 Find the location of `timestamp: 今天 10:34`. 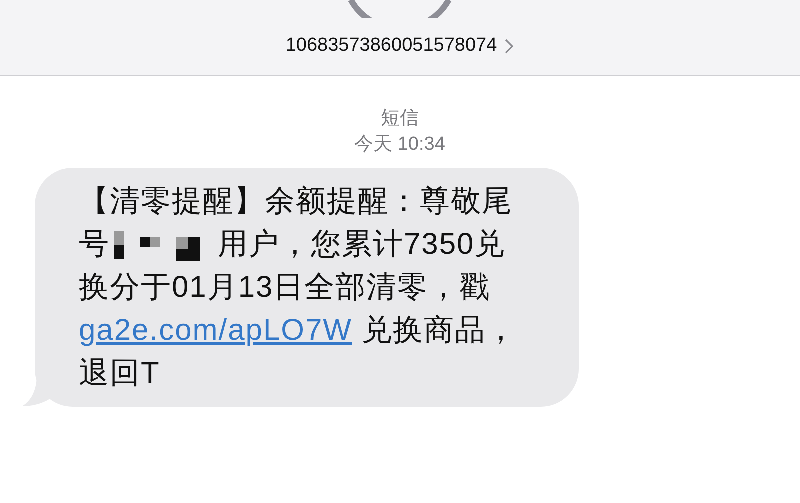

timestamp: 今天 10:34 is located at coordinates (400, 145).